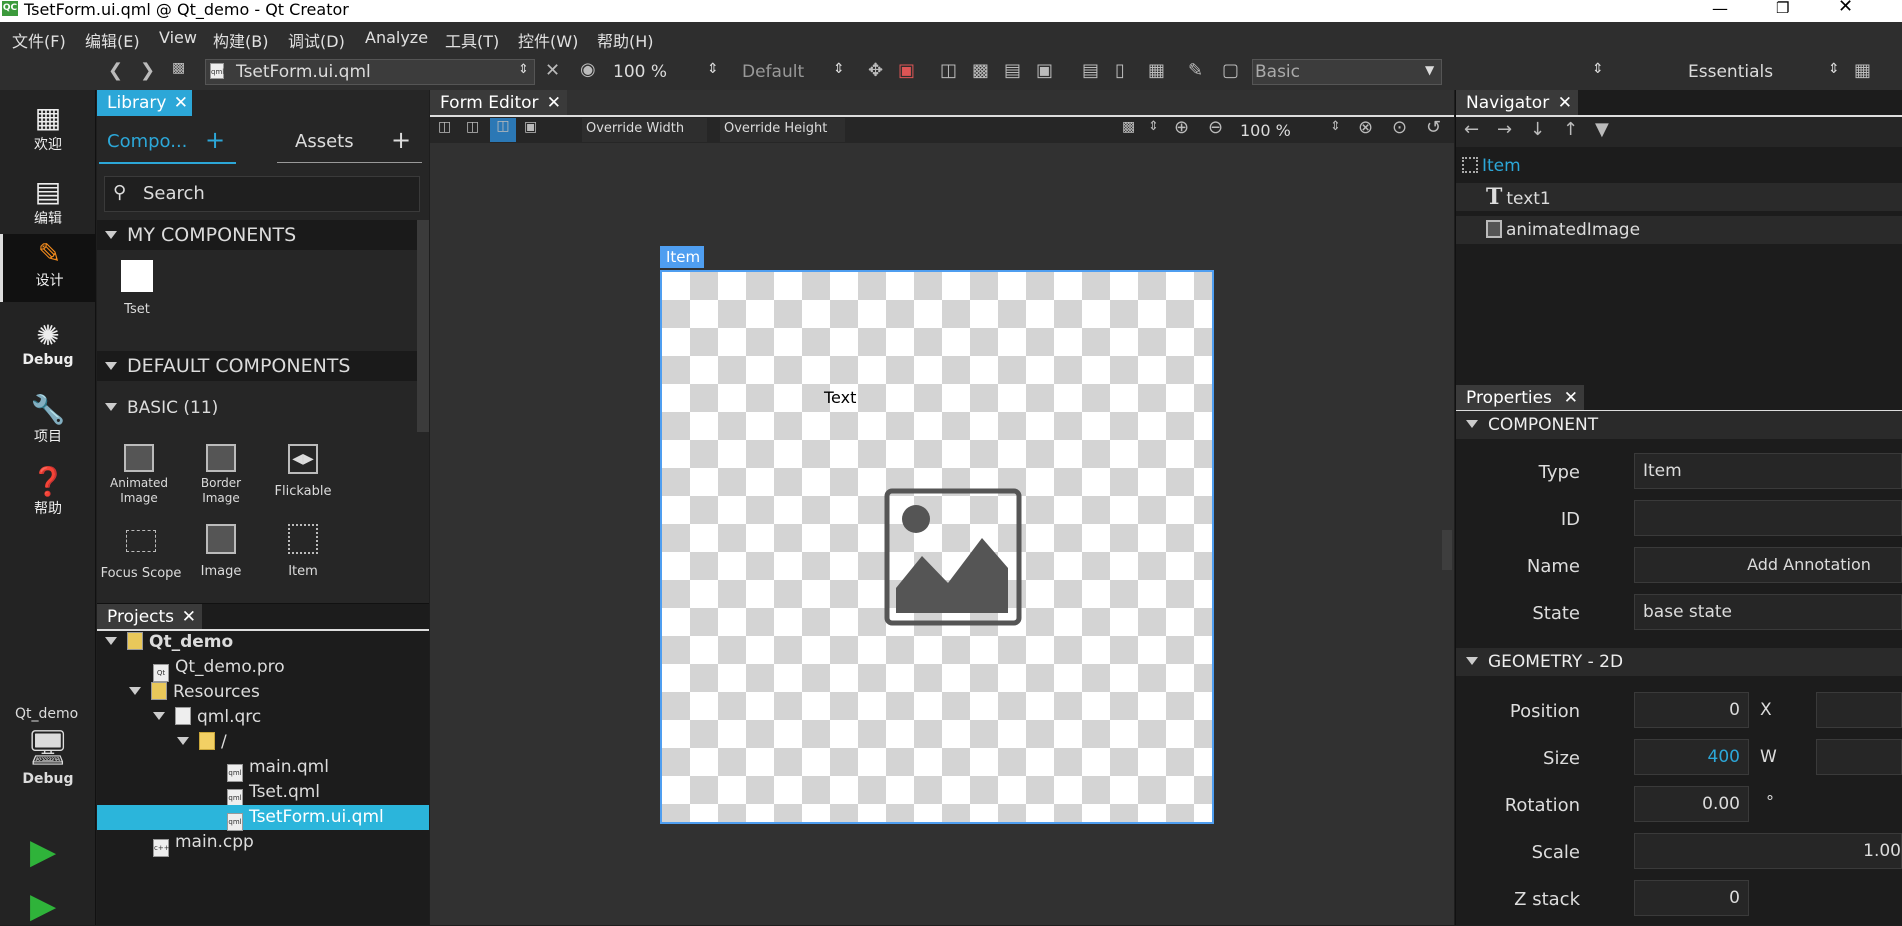 Image resolution: width=1902 pixels, height=926 pixels. Describe the element at coordinates (48, 426) in the screenshot. I see `mode-projects: 🔧 项目` at that location.